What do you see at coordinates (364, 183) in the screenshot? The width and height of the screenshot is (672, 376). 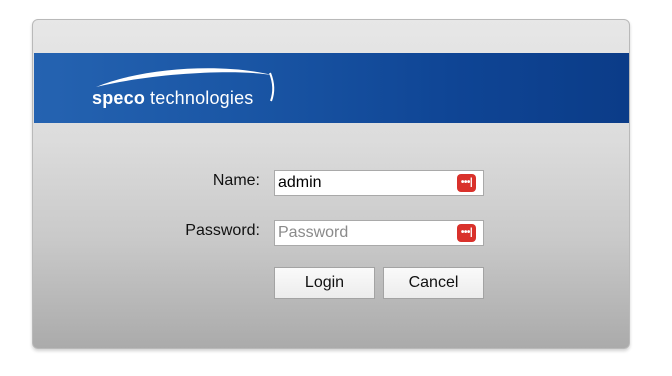 I see `name-input` at bounding box center [364, 183].